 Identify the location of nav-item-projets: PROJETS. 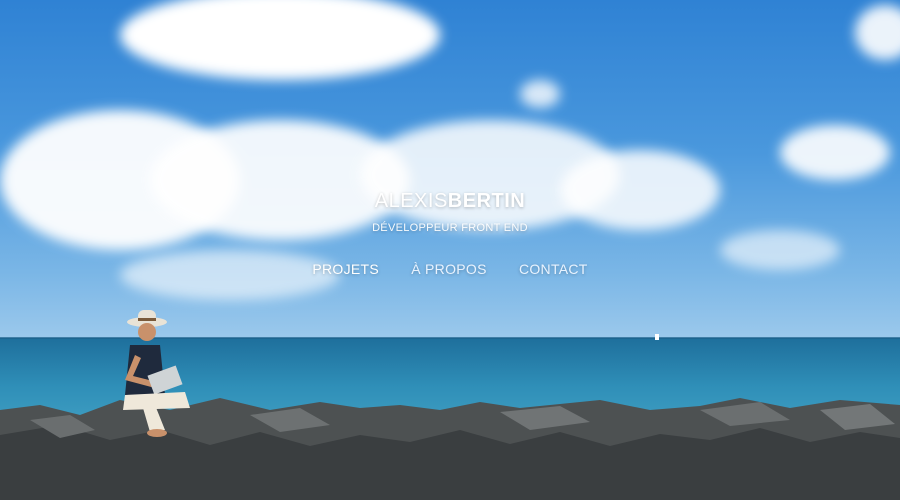
(345, 269).